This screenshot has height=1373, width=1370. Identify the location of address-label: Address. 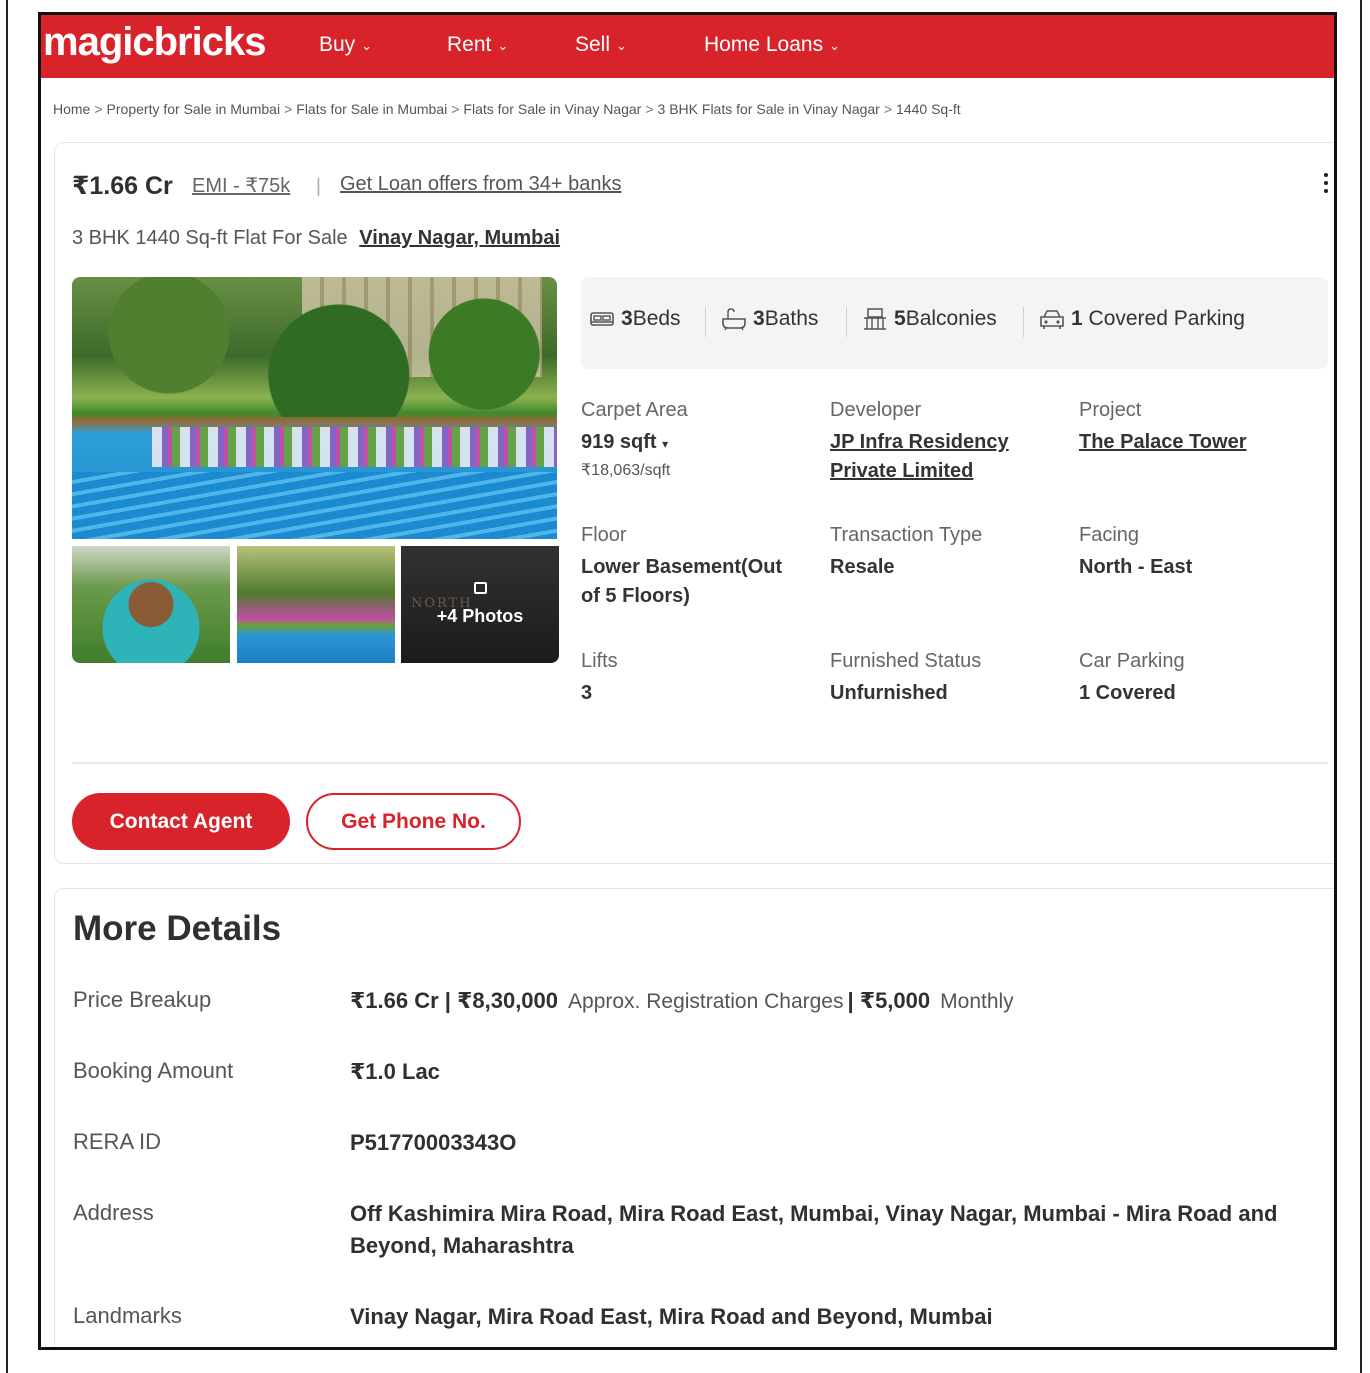
(113, 1212).